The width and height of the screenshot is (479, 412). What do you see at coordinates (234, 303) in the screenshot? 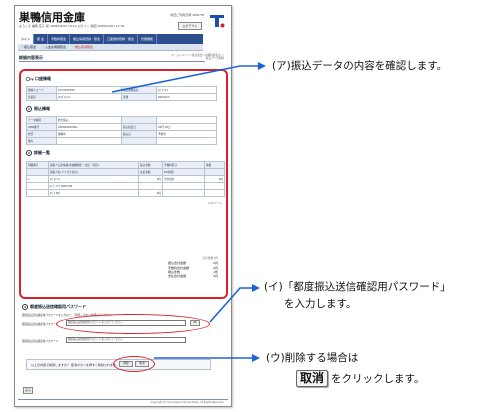
I see `arrow-b` at bounding box center [234, 303].